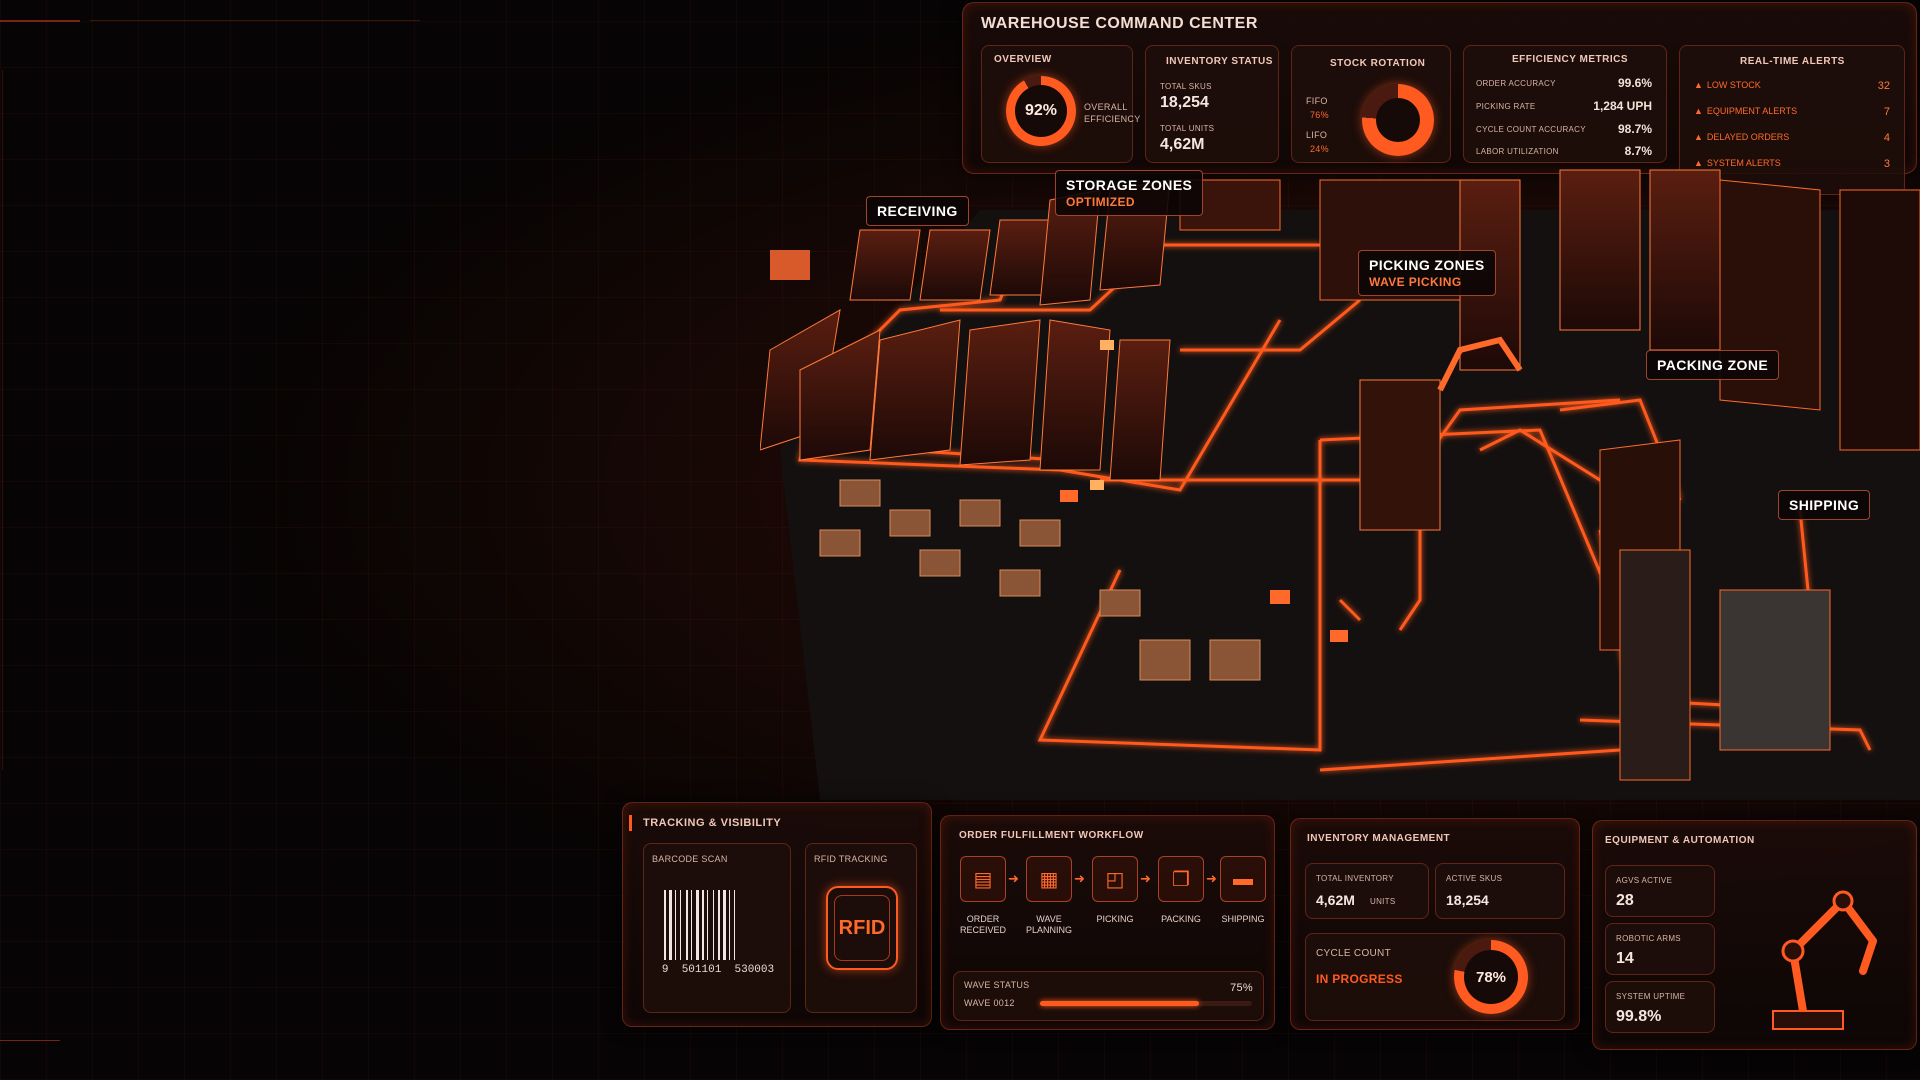 This screenshot has height=1080, width=1920. What do you see at coordinates (1886, 138) in the screenshot?
I see `alert-count: 4` at bounding box center [1886, 138].